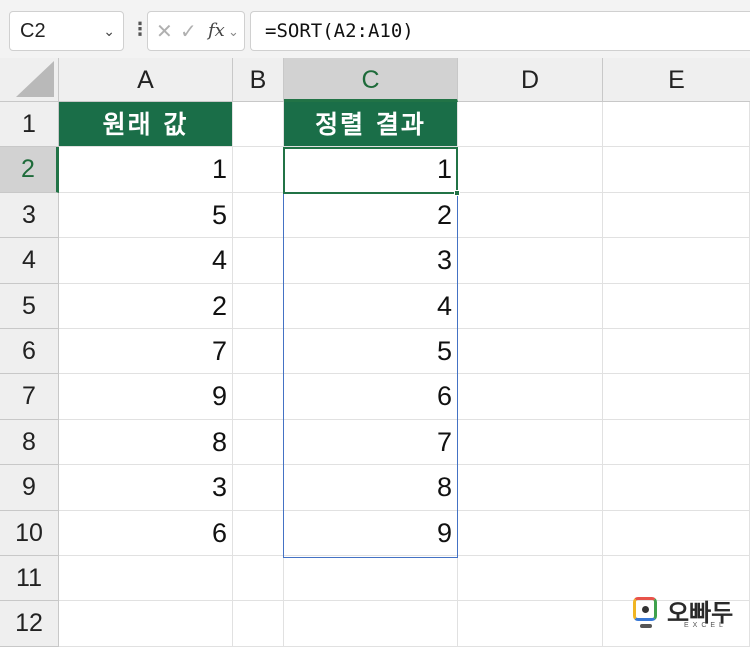  Describe the element at coordinates (33, 31) in the screenshot. I see `name-box-value: C2` at that location.